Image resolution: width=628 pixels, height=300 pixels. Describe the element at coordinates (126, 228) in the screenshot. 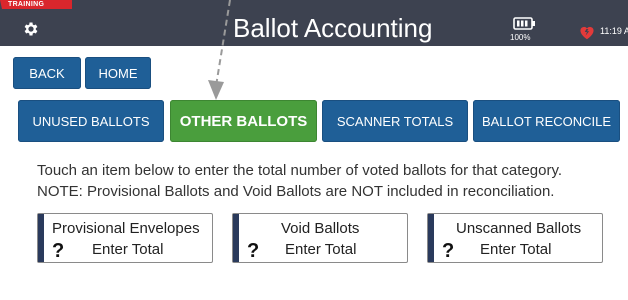

I see `category-name: Provisional Envelopes` at that location.